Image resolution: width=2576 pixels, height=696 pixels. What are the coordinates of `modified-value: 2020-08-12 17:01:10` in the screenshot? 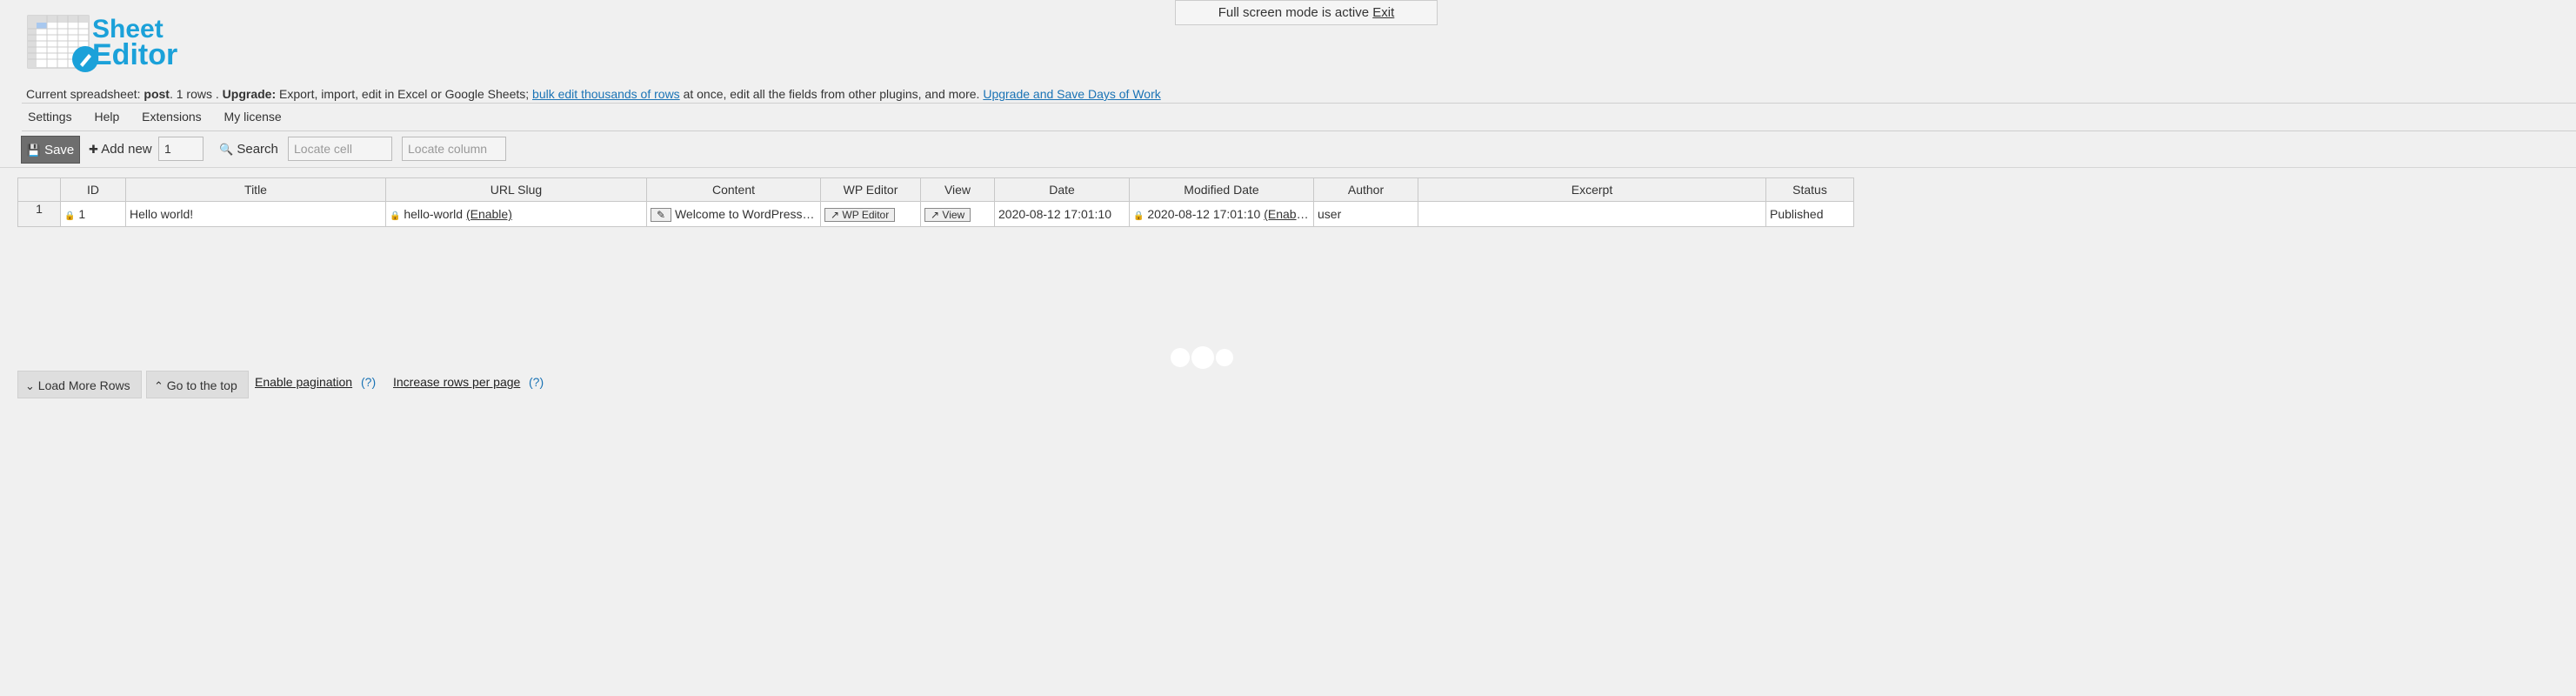 It's located at (1204, 214).